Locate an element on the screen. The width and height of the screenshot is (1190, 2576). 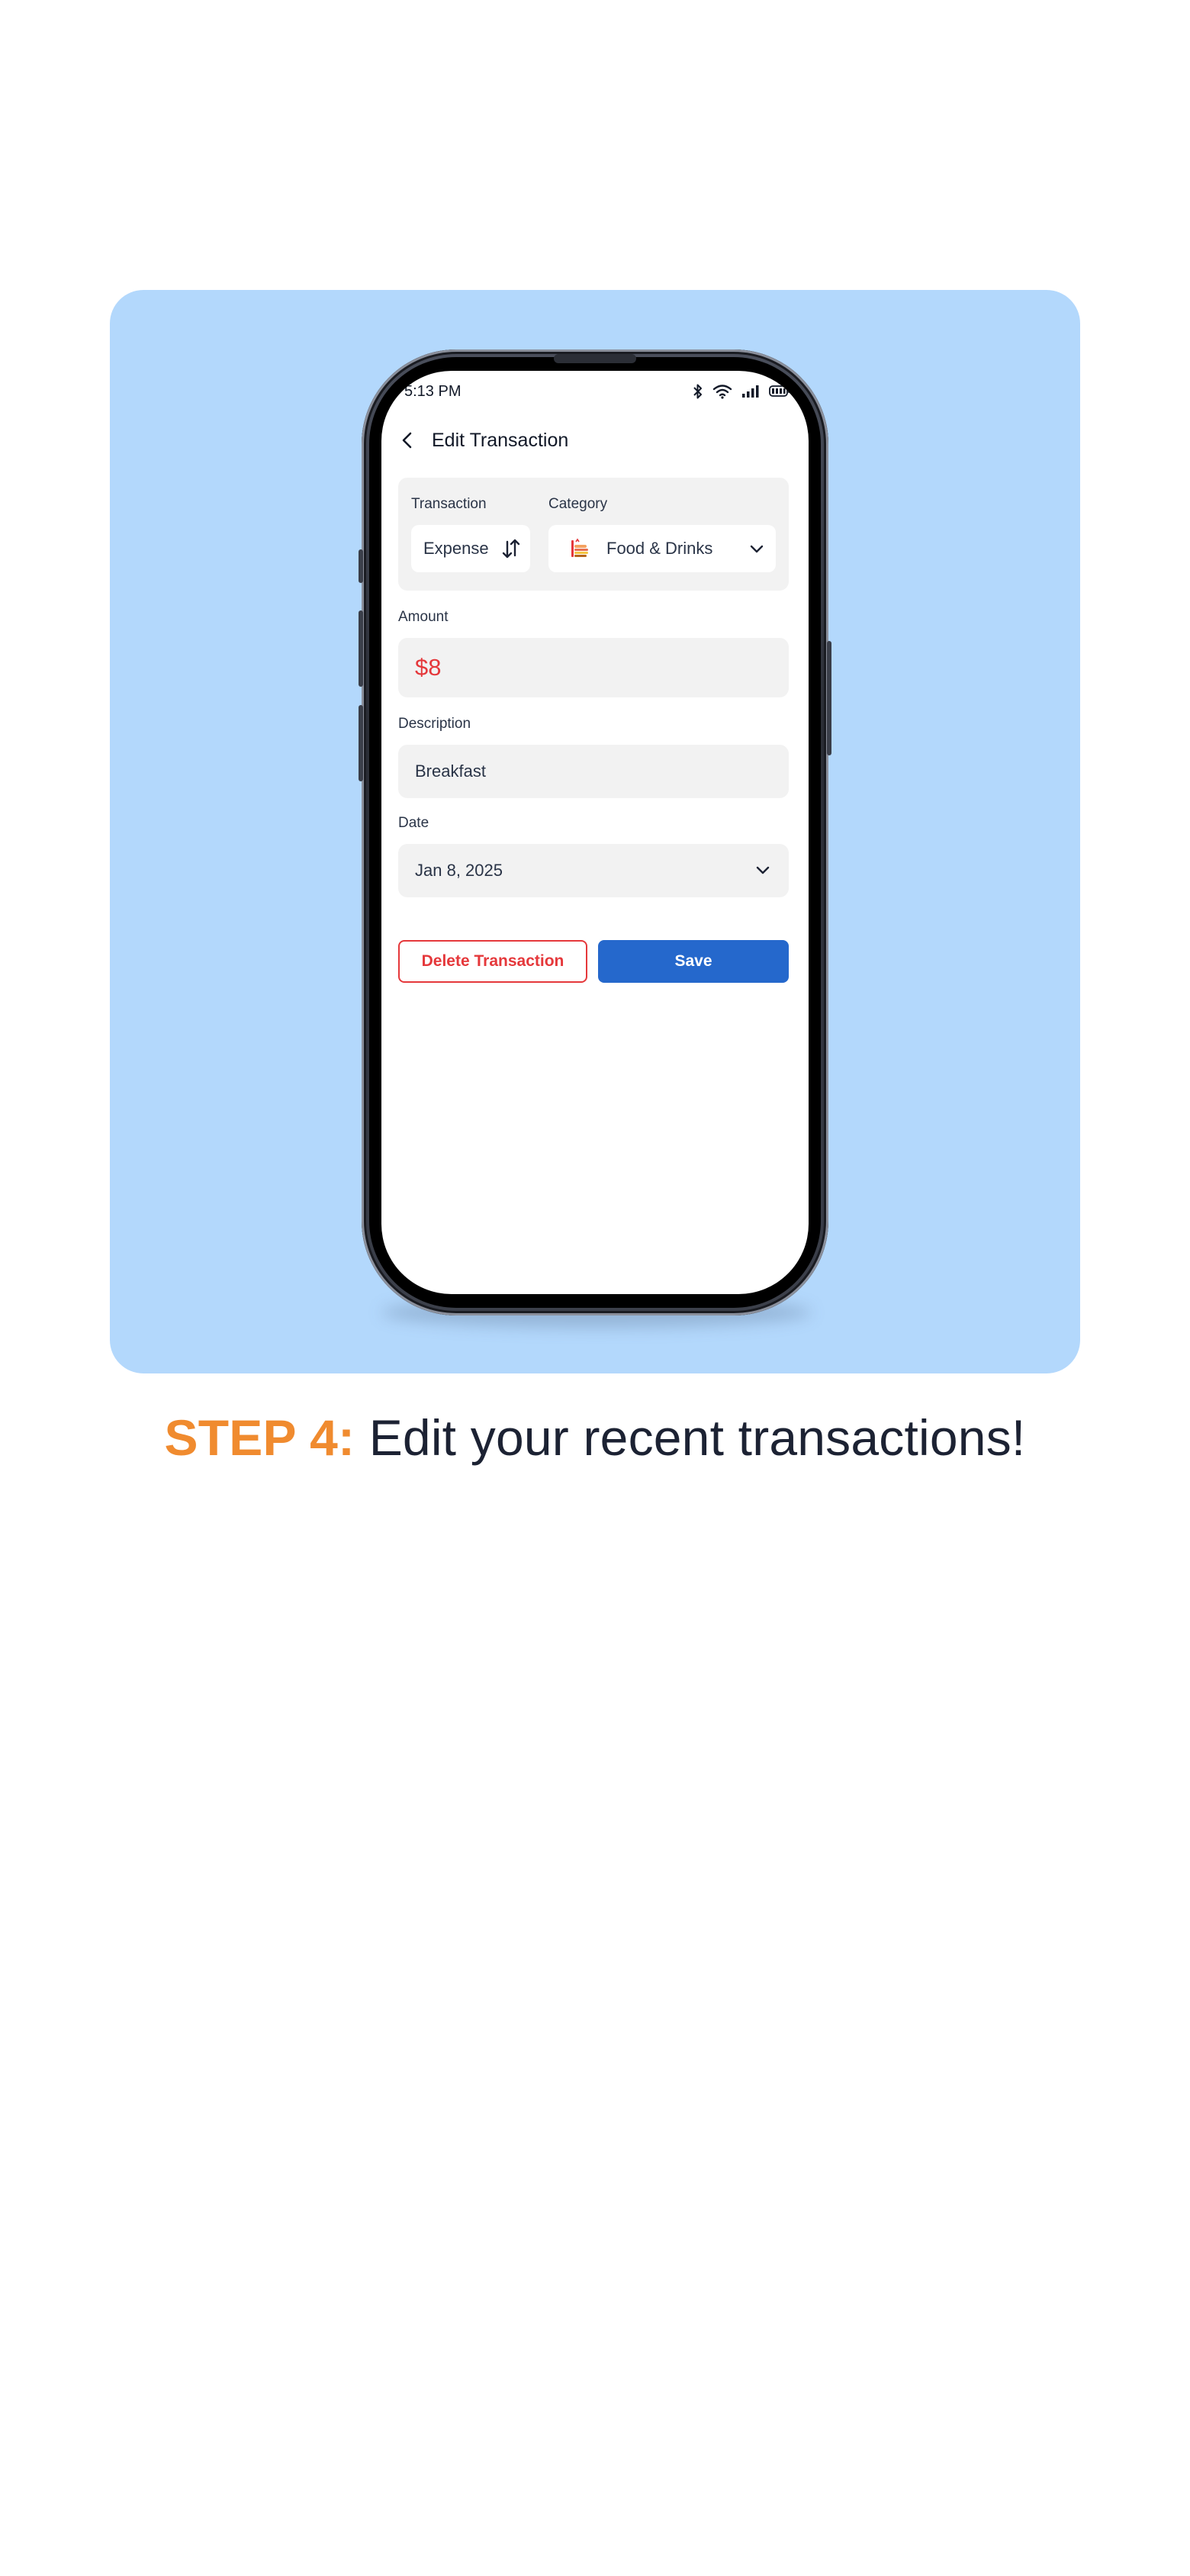
transaction-type-value: Expense is located at coordinates (456, 548).